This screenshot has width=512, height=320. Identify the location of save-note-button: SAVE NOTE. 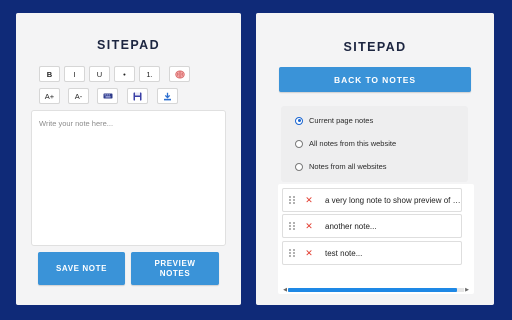
(81, 268).